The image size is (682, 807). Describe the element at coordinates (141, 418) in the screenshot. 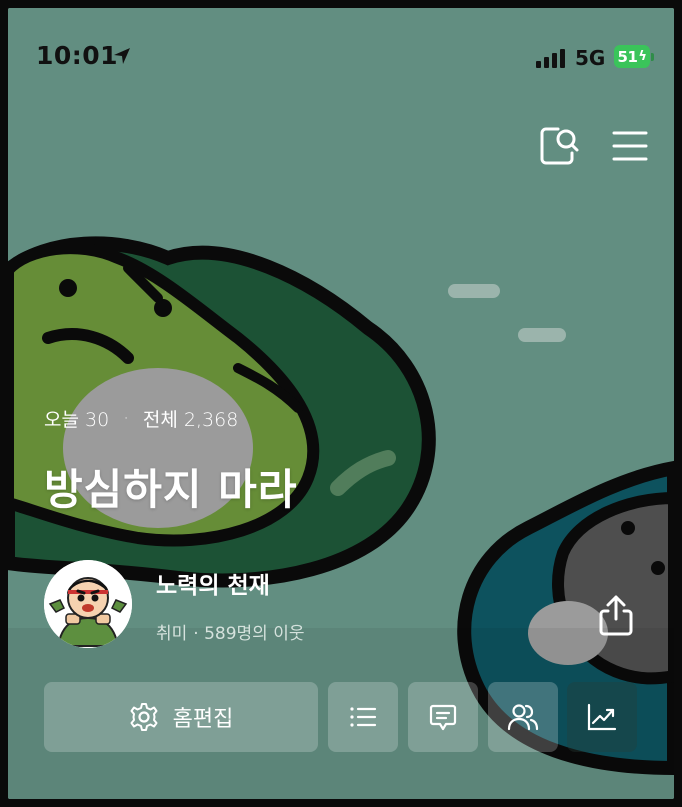

I see `visitor-stats: 오늘 30 · 전체 2,368` at that location.